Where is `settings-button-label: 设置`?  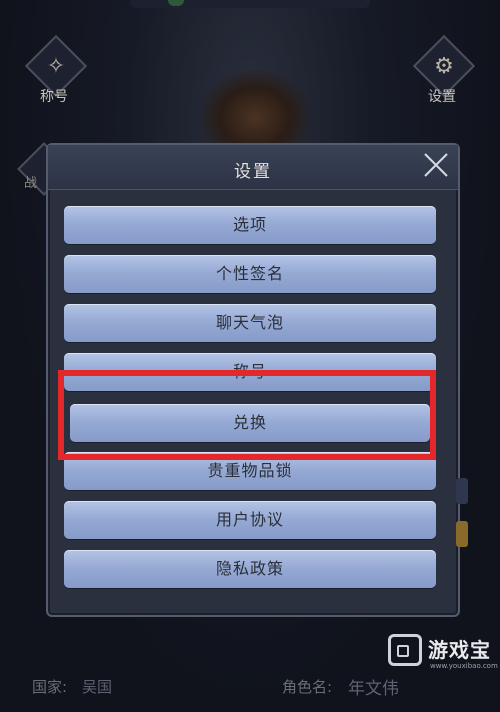 settings-button-label: 设置 is located at coordinates (442, 97).